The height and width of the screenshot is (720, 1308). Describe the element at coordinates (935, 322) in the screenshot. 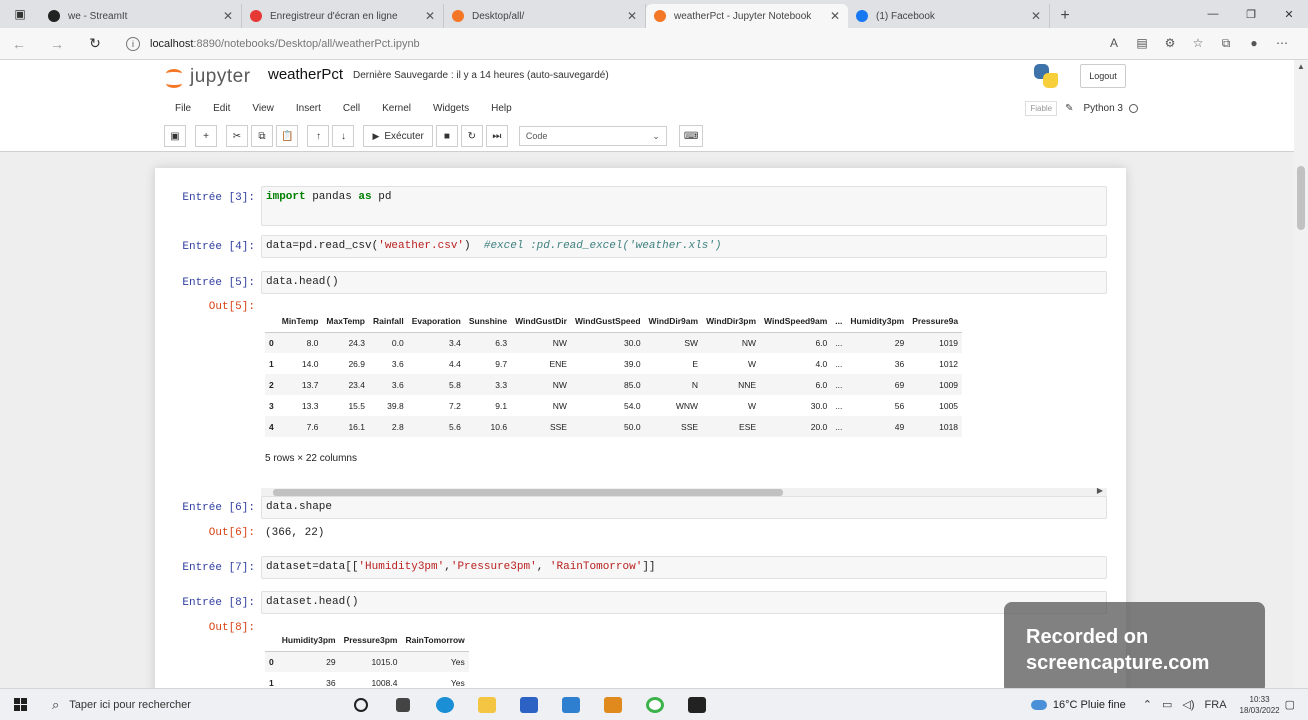

I see `column-header: Pressure9a` at that location.